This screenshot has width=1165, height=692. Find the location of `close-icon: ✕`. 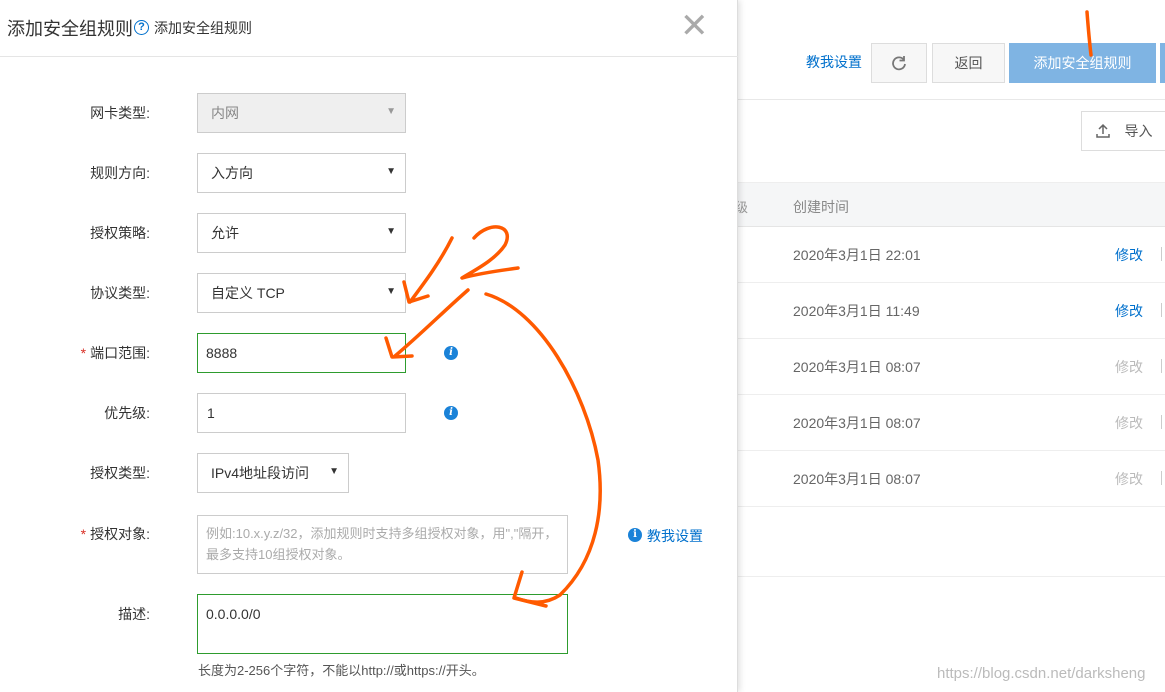

close-icon: ✕ is located at coordinates (694, 26).